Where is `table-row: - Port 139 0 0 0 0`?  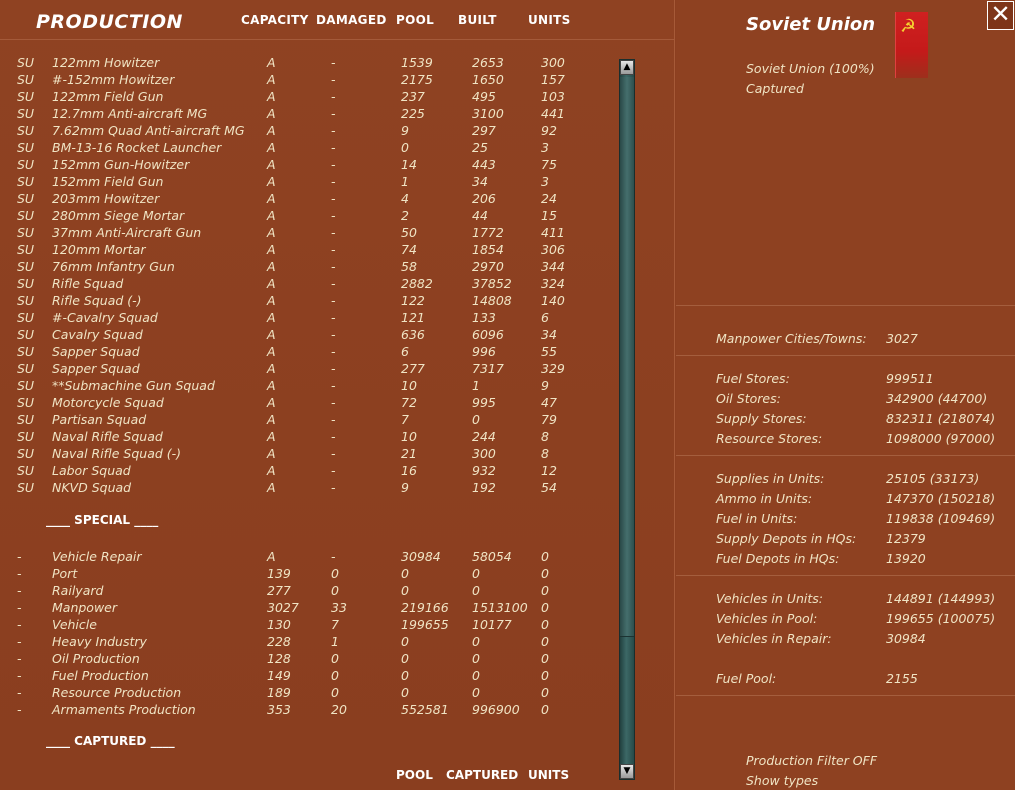 table-row: - Port 139 0 0 0 0 is located at coordinates (307, 573).